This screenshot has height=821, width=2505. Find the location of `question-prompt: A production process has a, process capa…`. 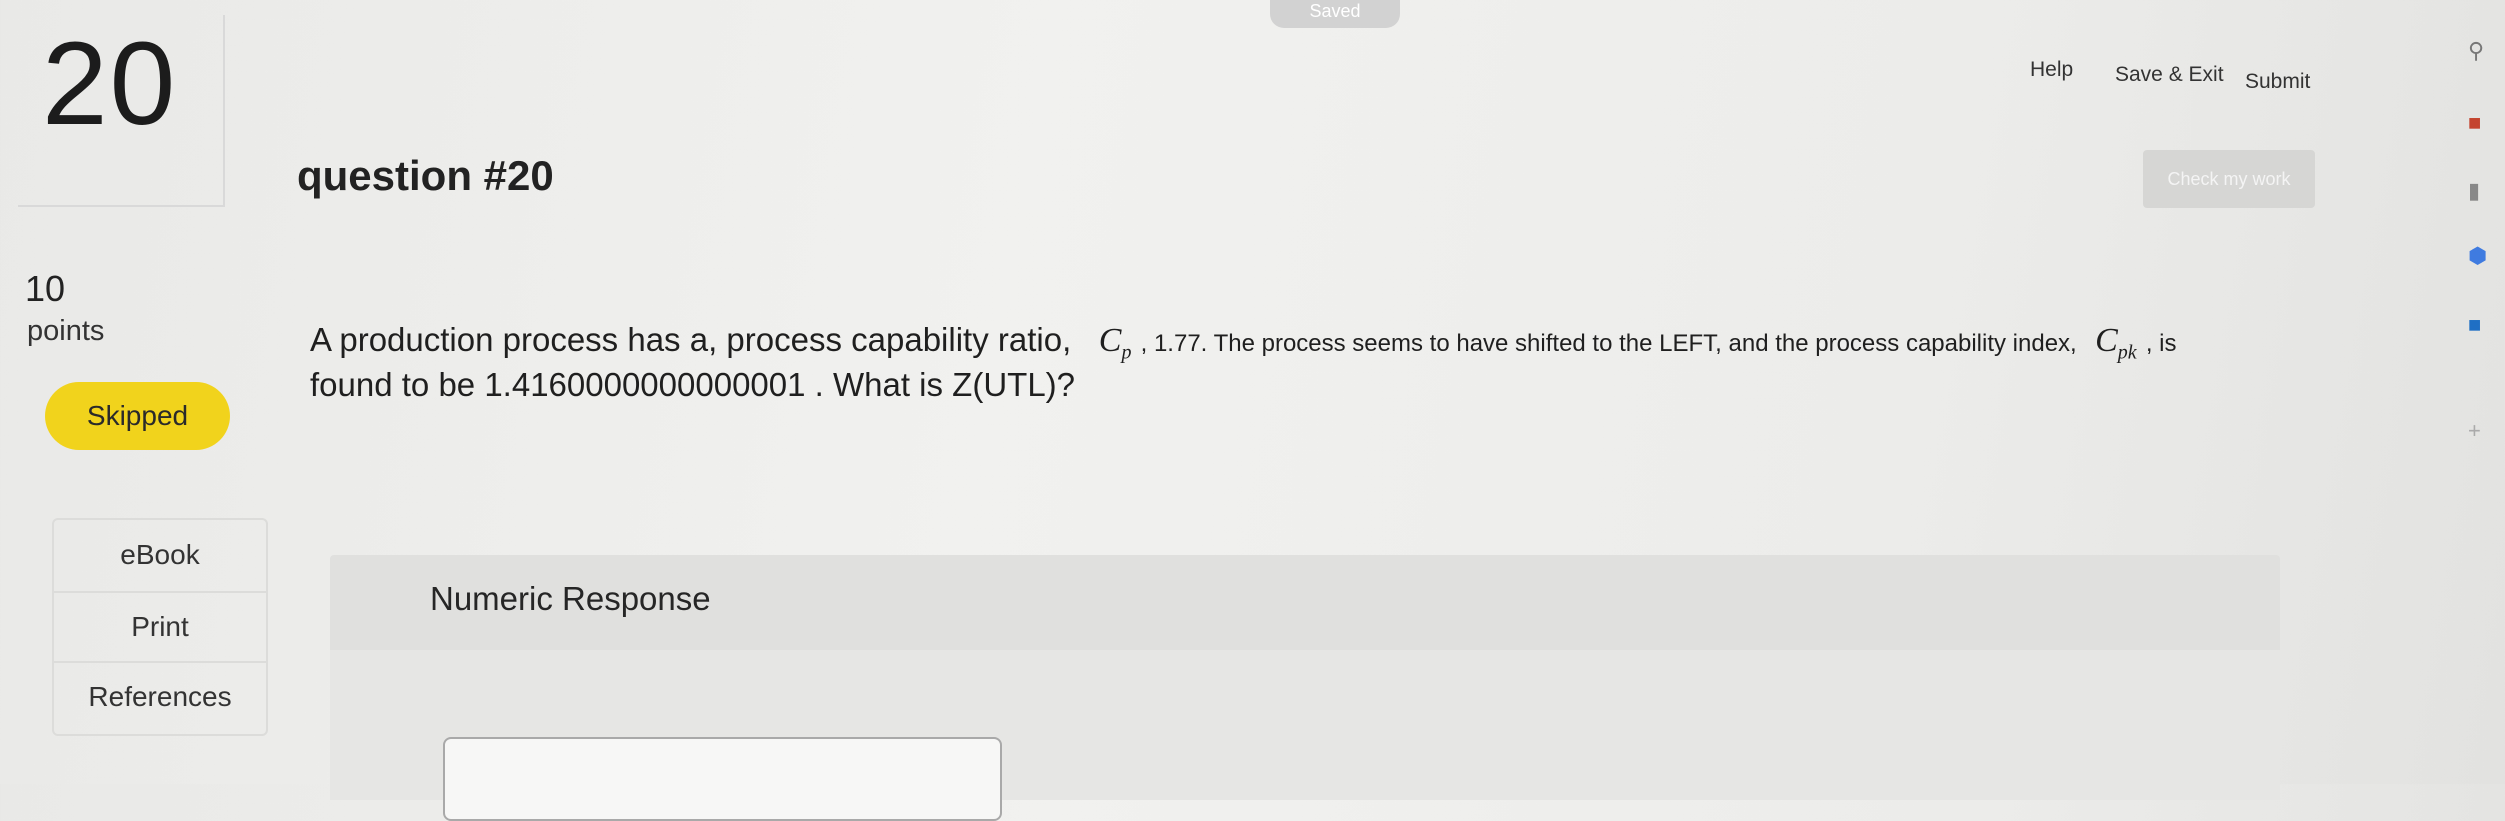

question-prompt: A production process has a, process capa… is located at coordinates (1310, 362).